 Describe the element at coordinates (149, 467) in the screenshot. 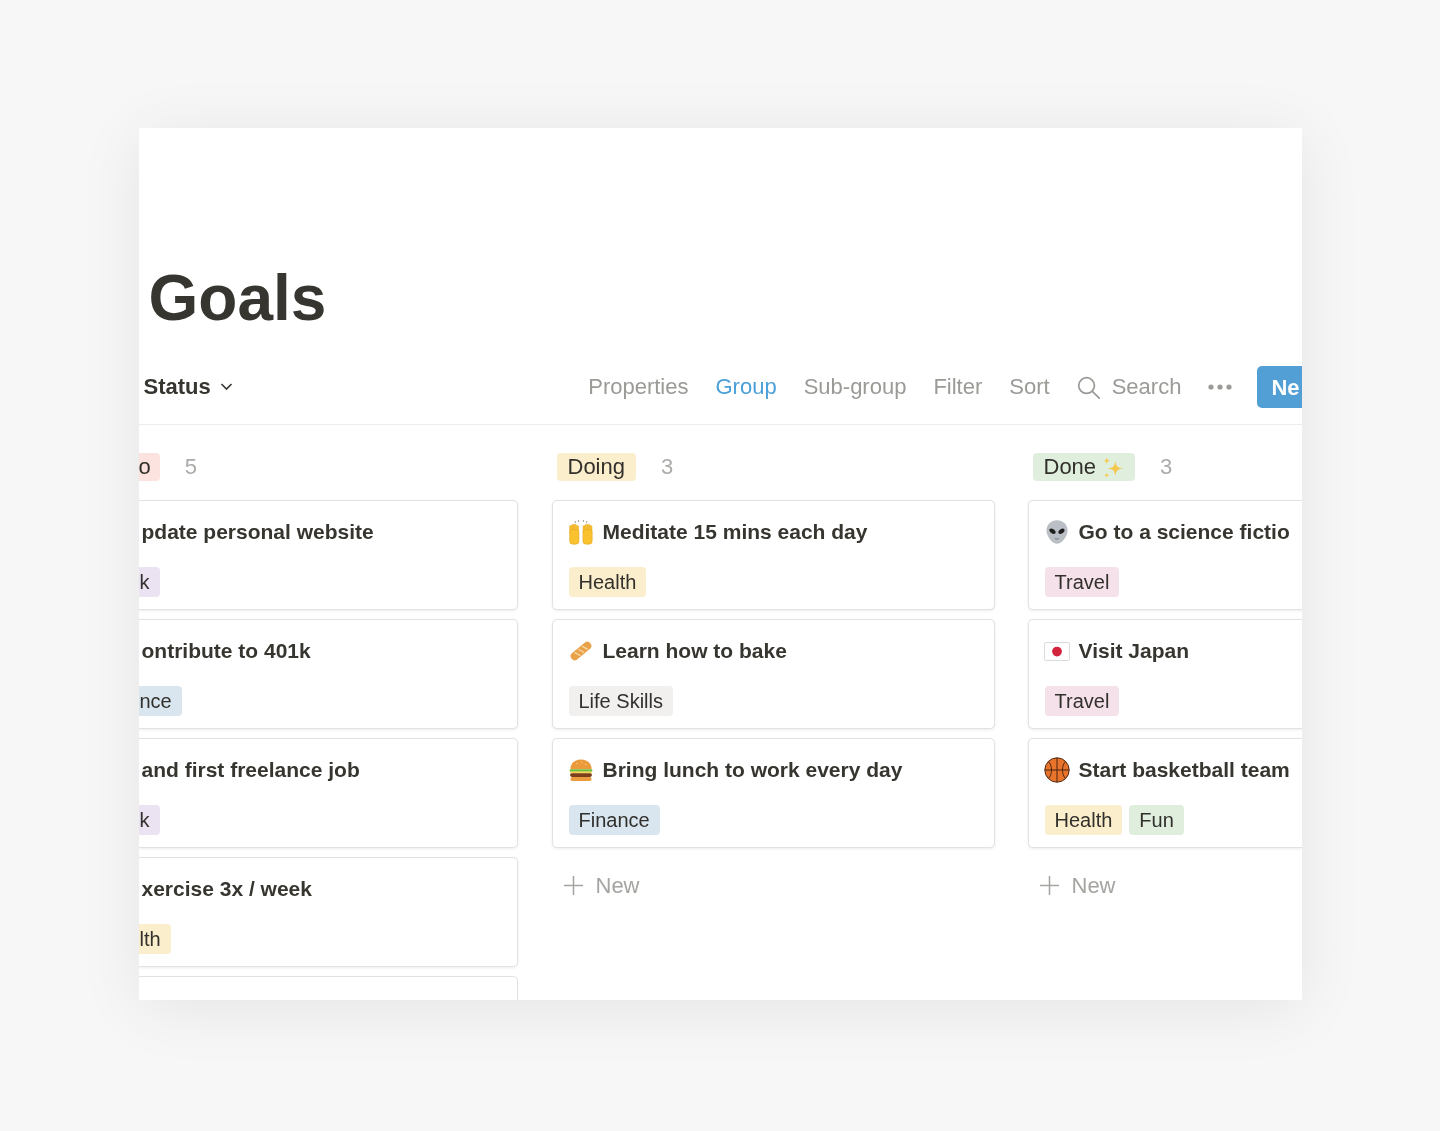

I see `status-tag: o` at that location.